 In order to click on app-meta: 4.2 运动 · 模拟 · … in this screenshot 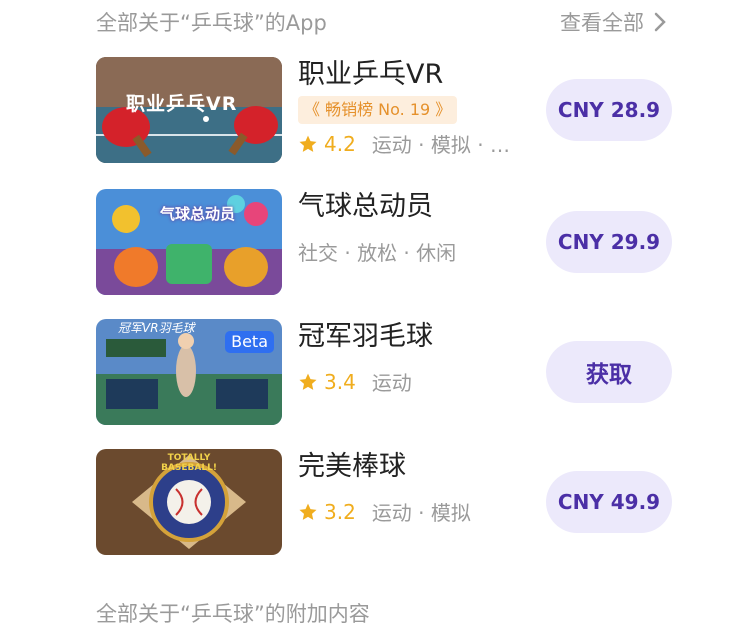, I will do `click(416, 143)`.